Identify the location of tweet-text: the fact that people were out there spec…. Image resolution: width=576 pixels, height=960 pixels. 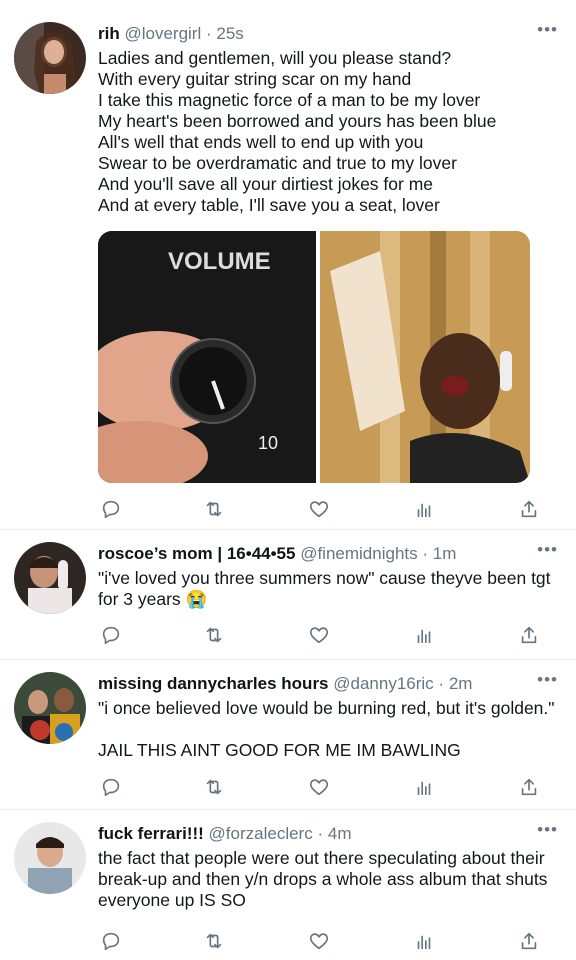
(325, 879).